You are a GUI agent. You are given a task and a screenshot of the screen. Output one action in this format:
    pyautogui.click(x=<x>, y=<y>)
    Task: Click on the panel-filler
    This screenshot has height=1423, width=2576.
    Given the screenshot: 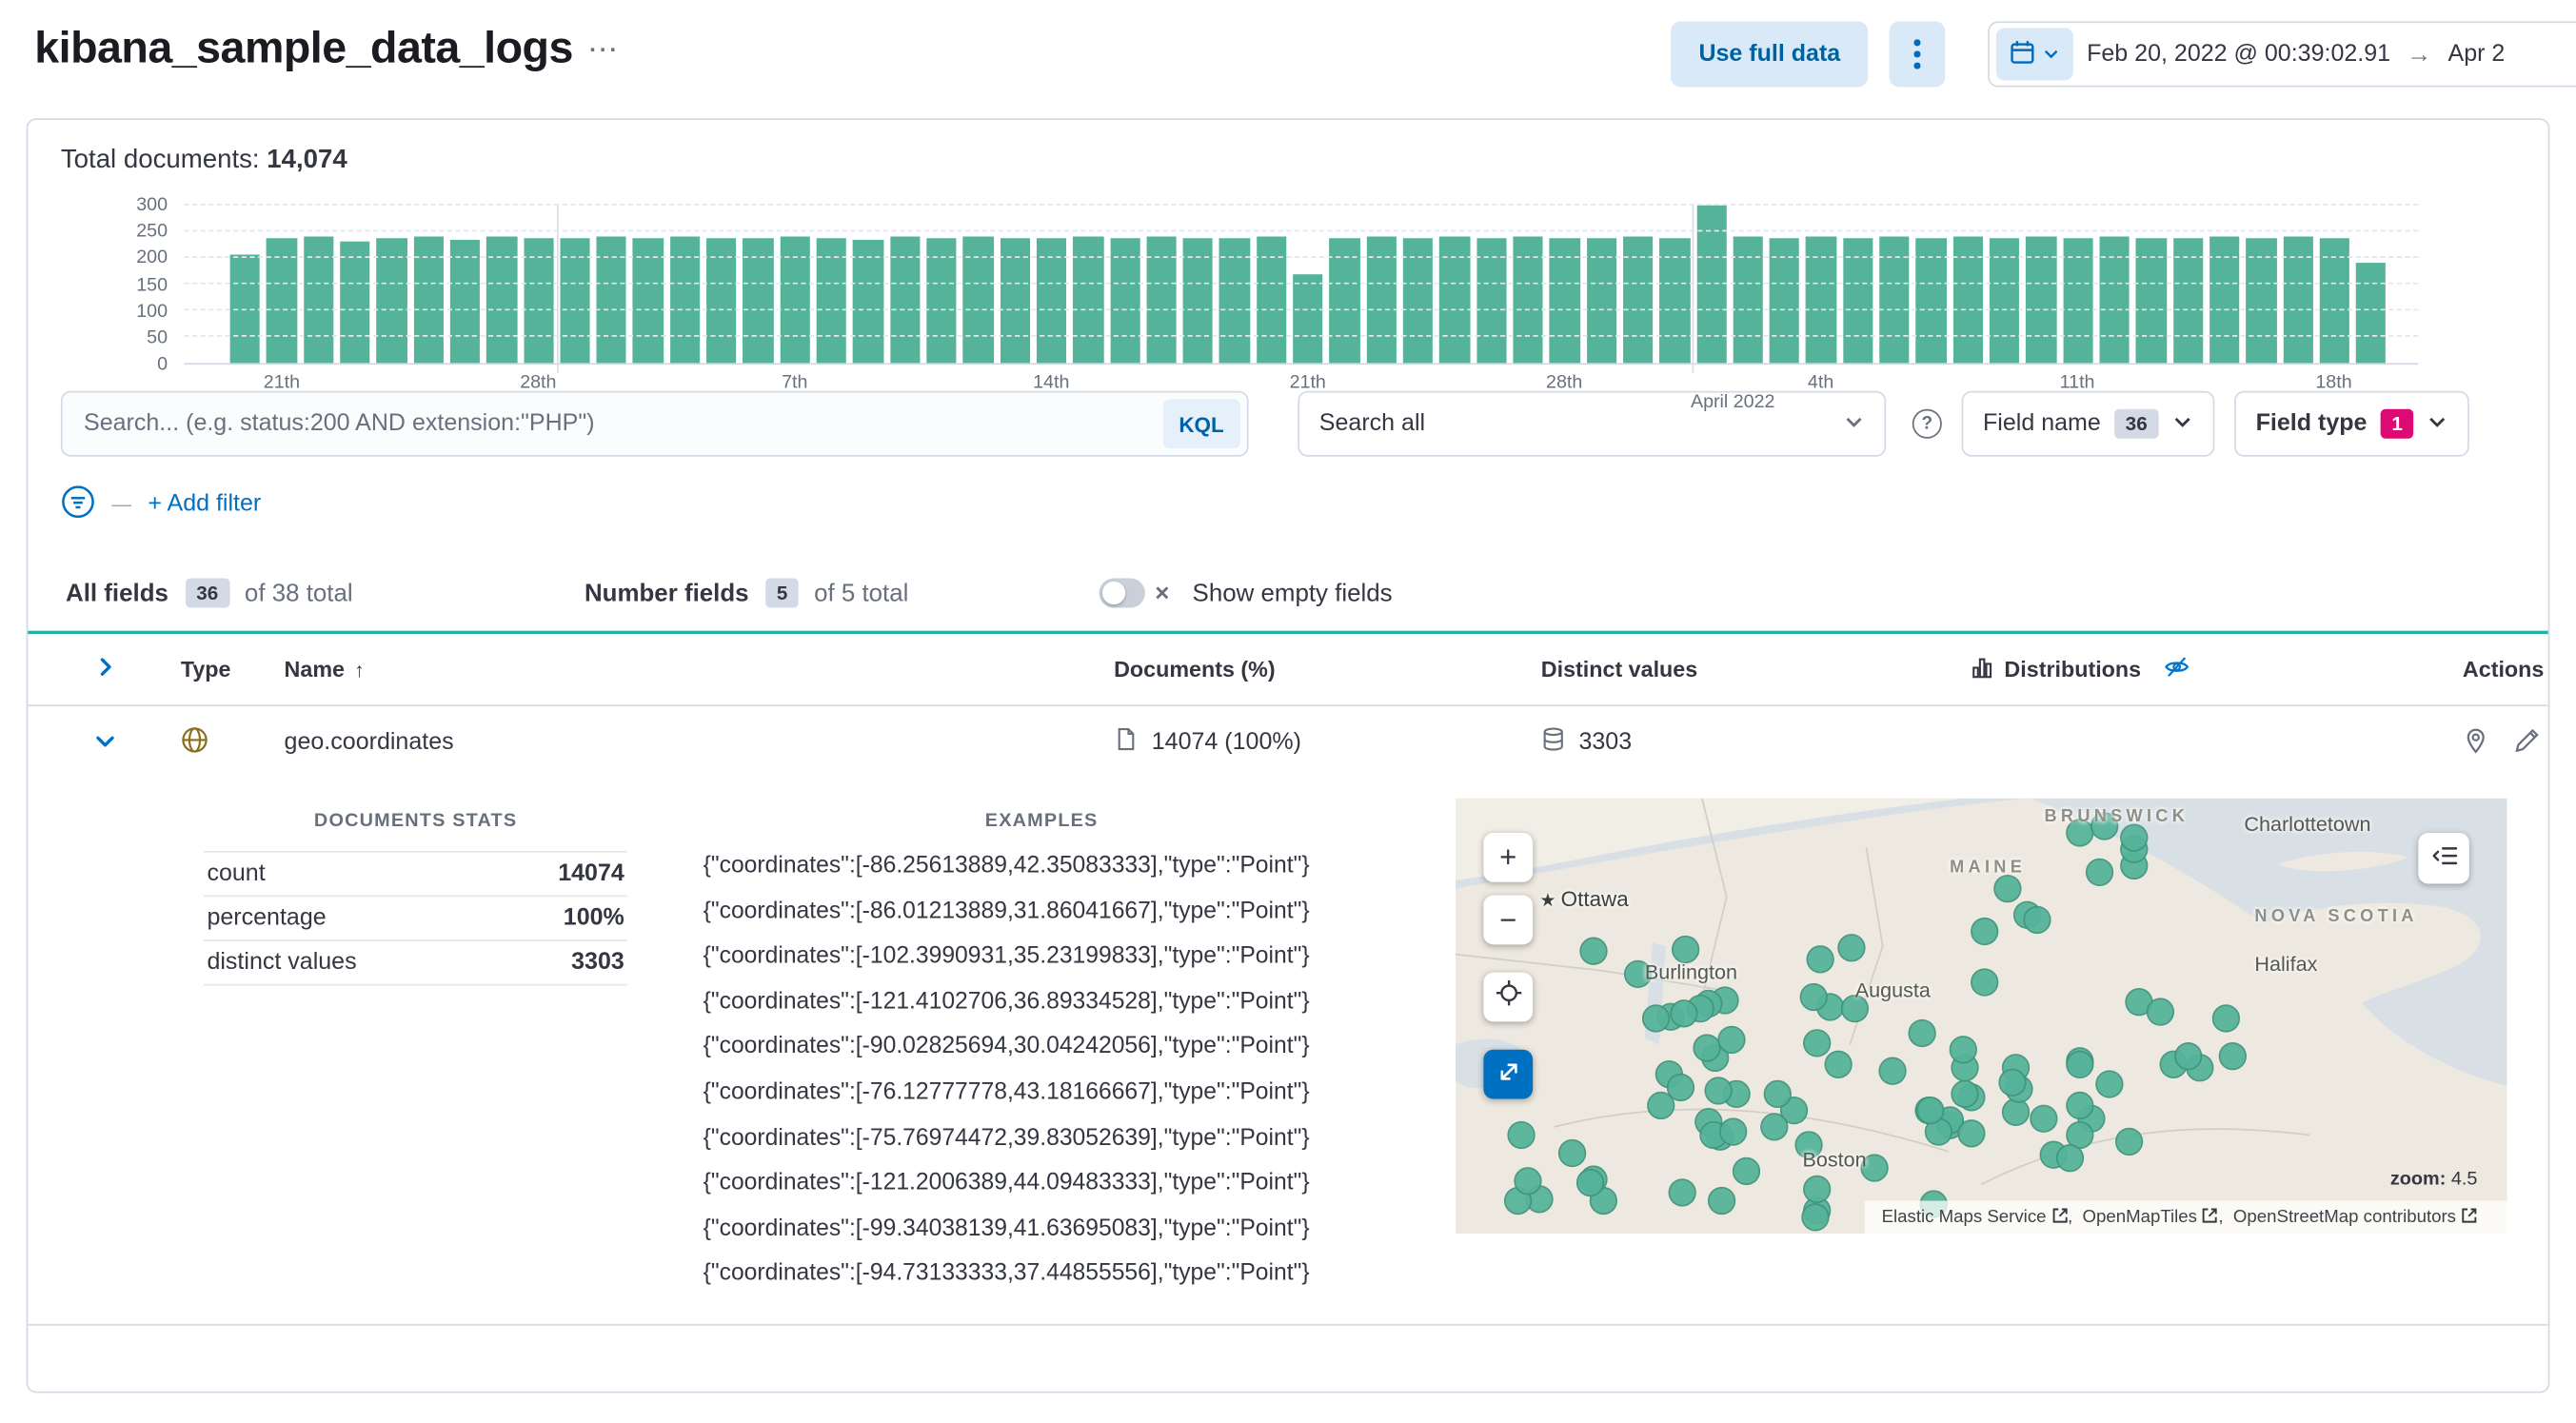 What is the action you would take?
    pyautogui.click(x=1288, y=1359)
    